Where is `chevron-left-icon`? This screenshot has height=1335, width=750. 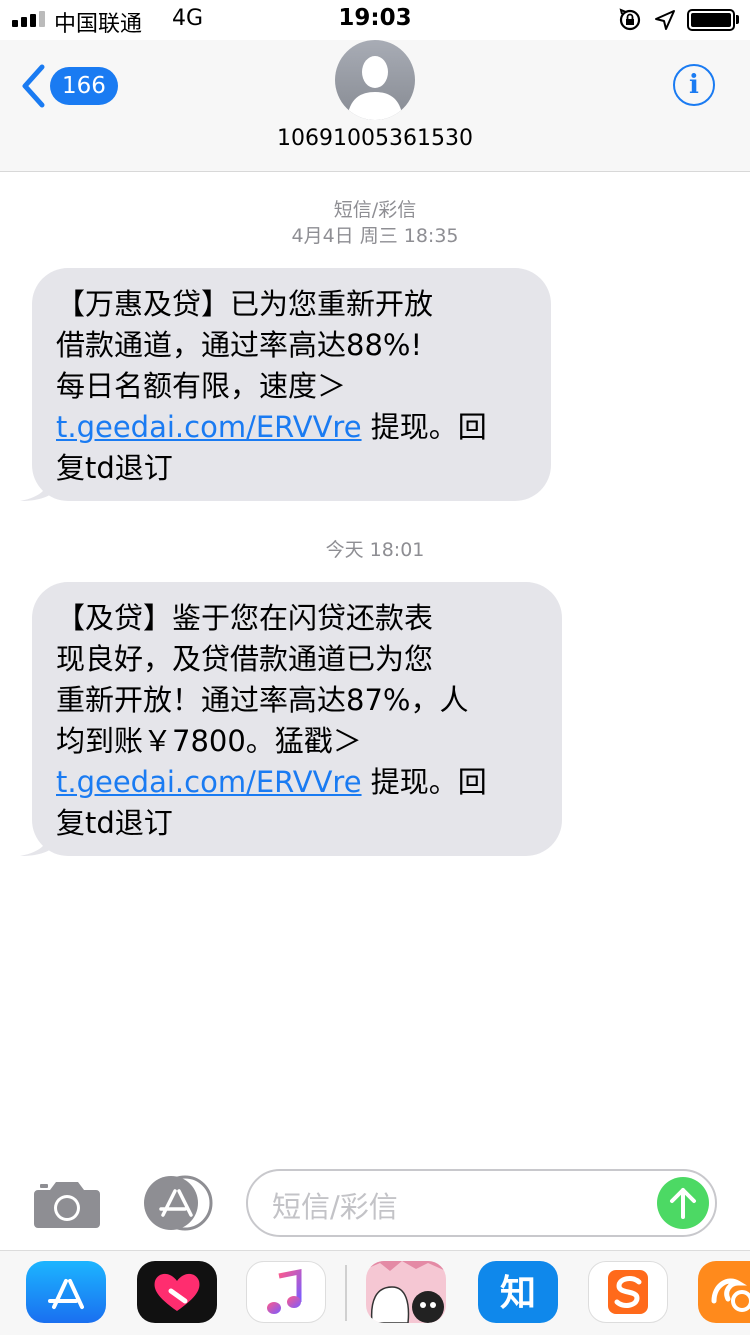
chevron-left-icon is located at coordinates (33, 86).